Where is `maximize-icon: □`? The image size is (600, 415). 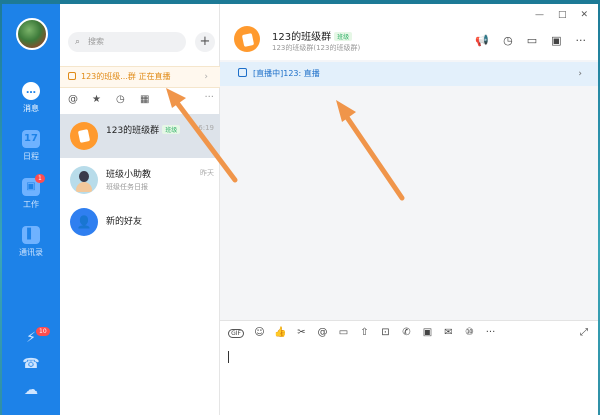
maximize-icon: □ is located at coordinates (562, 15).